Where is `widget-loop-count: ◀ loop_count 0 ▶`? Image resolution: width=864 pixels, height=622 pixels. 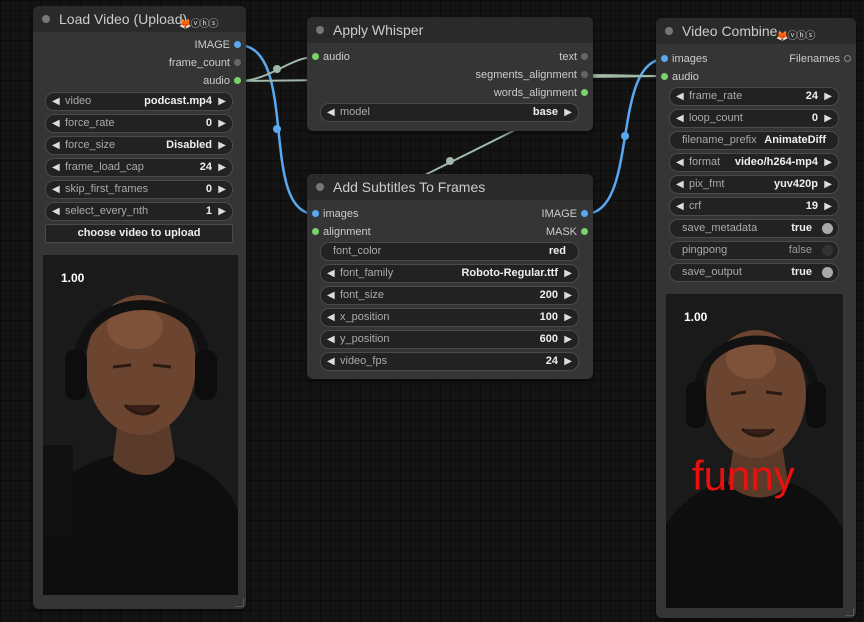
widget-loop-count: ◀ loop_count 0 ▶ is located at coordinates (754, 118).